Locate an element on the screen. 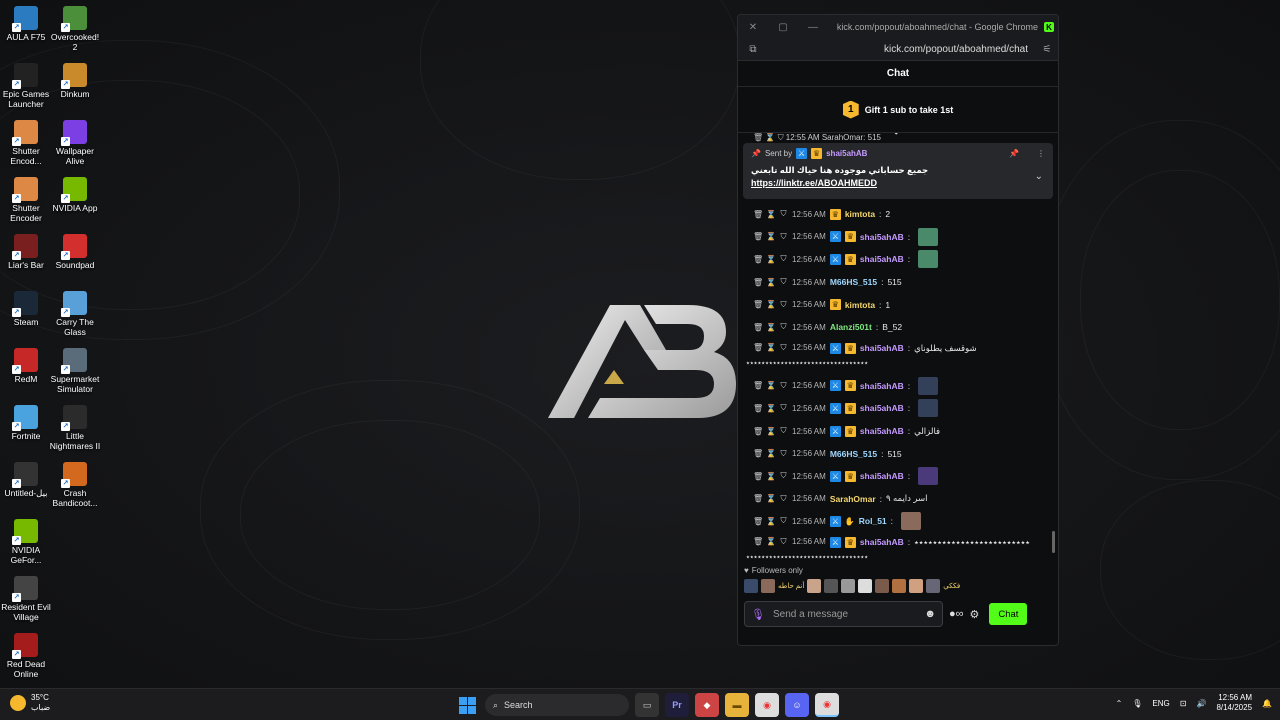 This screenshot has width=1280, height=720. minimize-window-icon: — is located at coordinates (813, 27).